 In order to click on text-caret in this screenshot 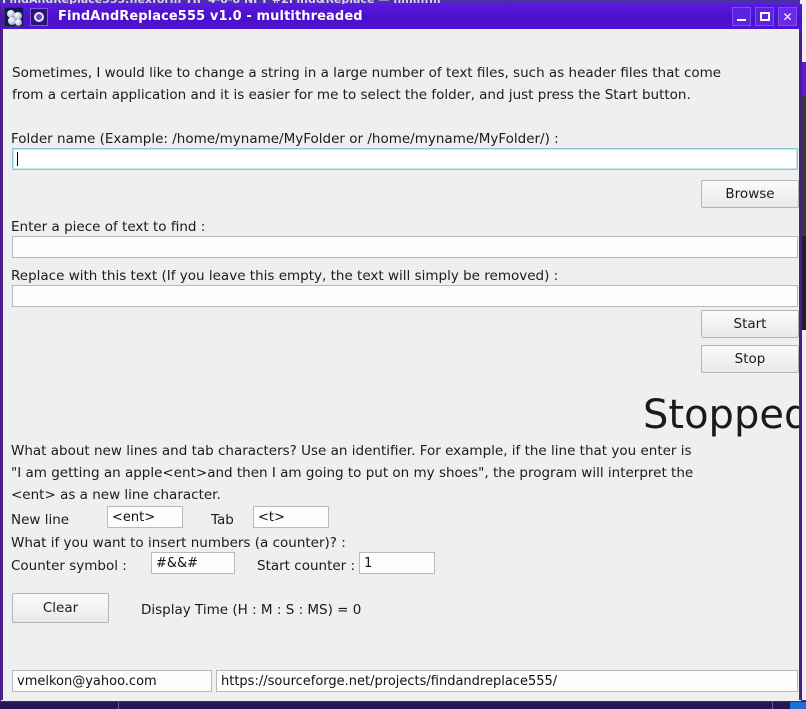, I will do `click(17, 159)`.